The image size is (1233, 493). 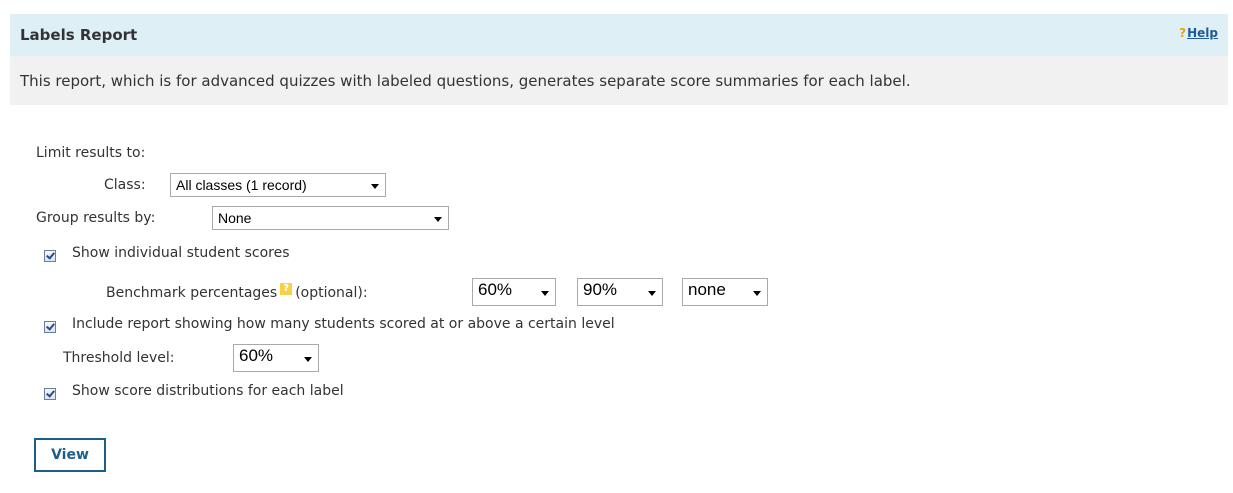 I want to click on view-button: View, so click(x=70, y=455).